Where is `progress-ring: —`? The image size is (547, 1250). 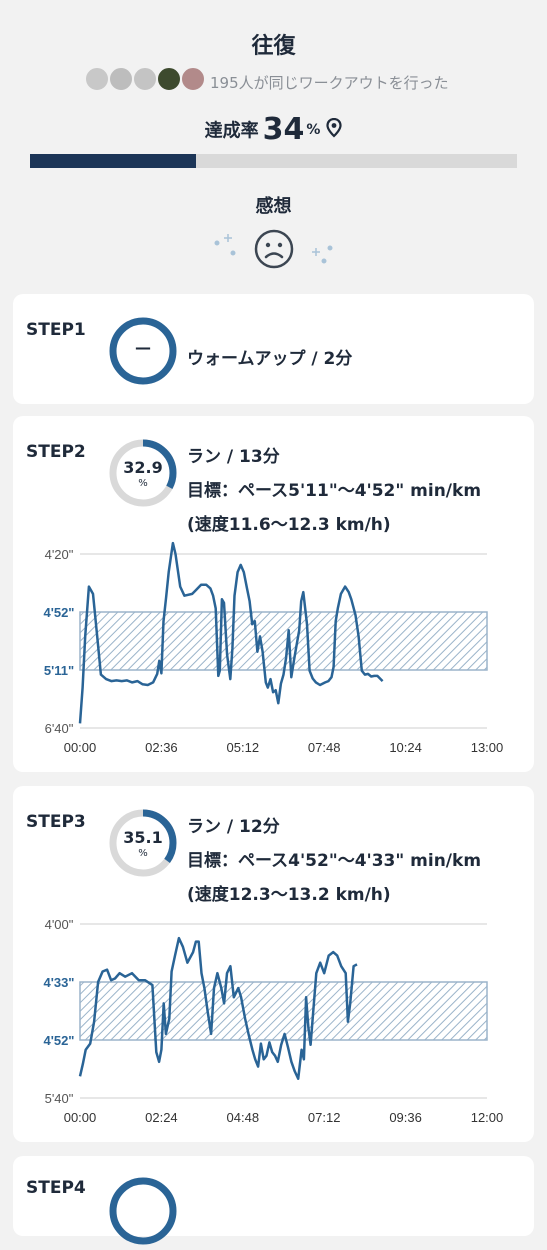 progress-ring: — is located at coordinates (143, 351).